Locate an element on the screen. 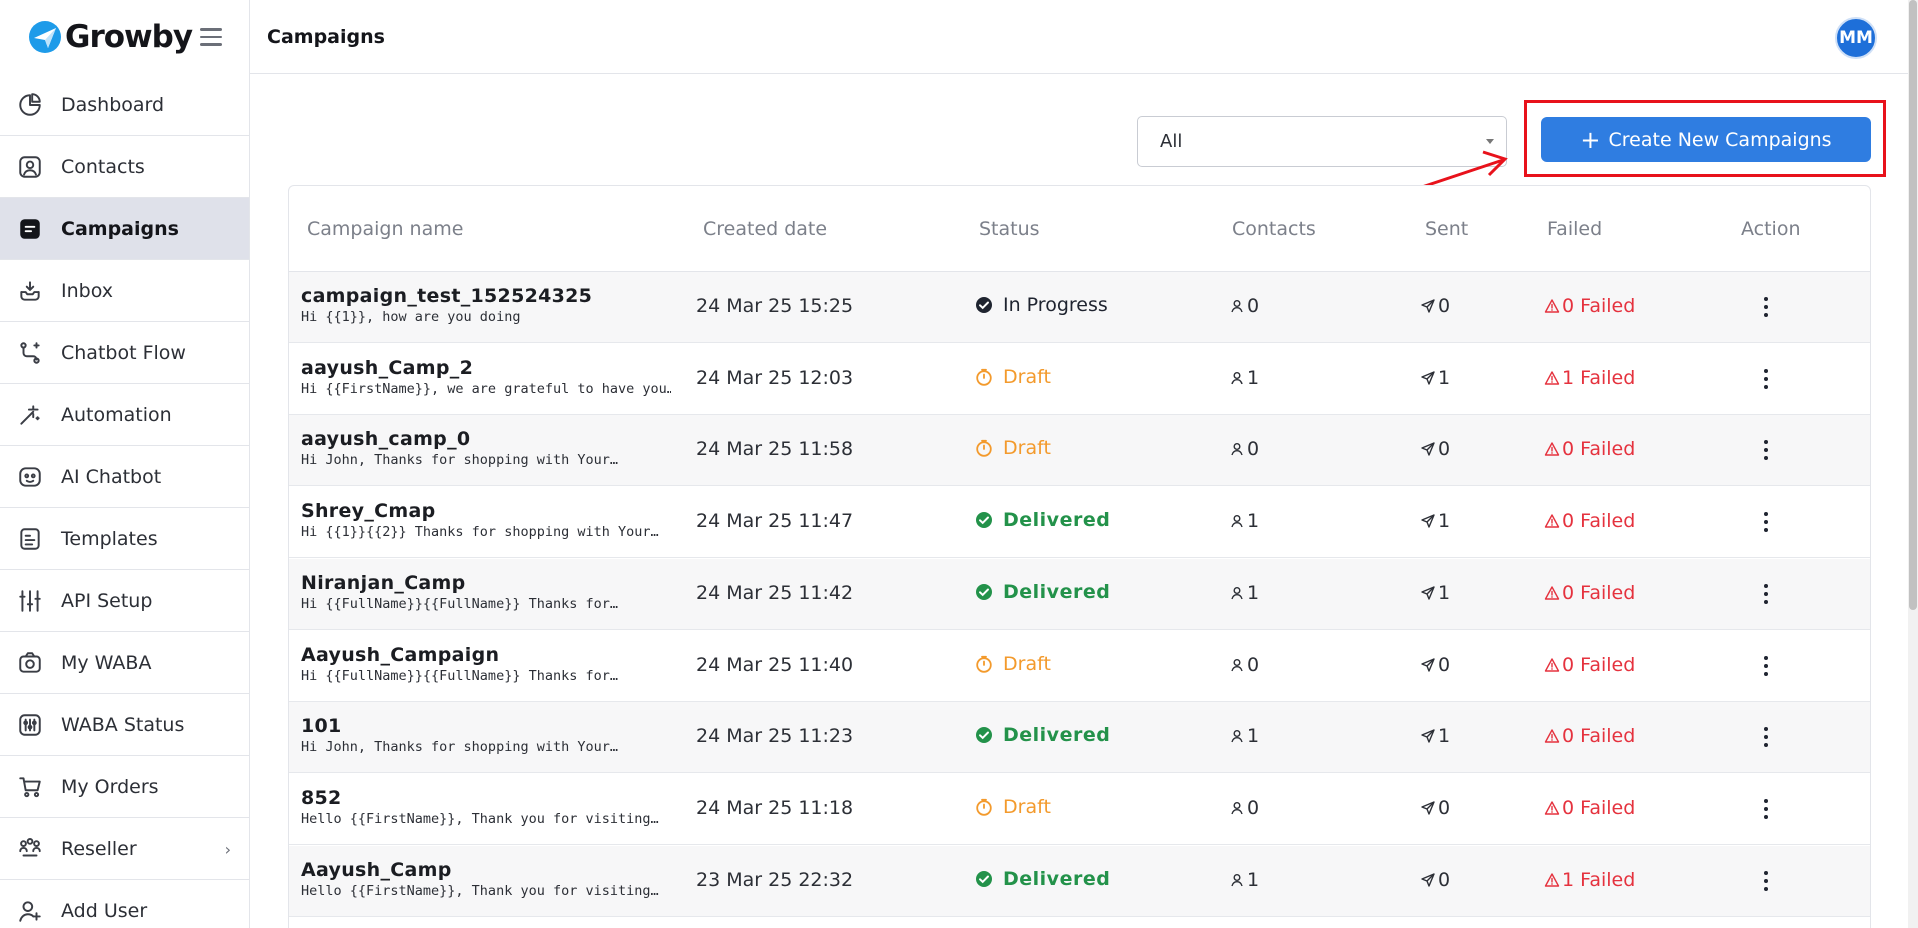 This screenshot has height=928, width=1918. page-scrollbar is located at coordinates (1913, 464).